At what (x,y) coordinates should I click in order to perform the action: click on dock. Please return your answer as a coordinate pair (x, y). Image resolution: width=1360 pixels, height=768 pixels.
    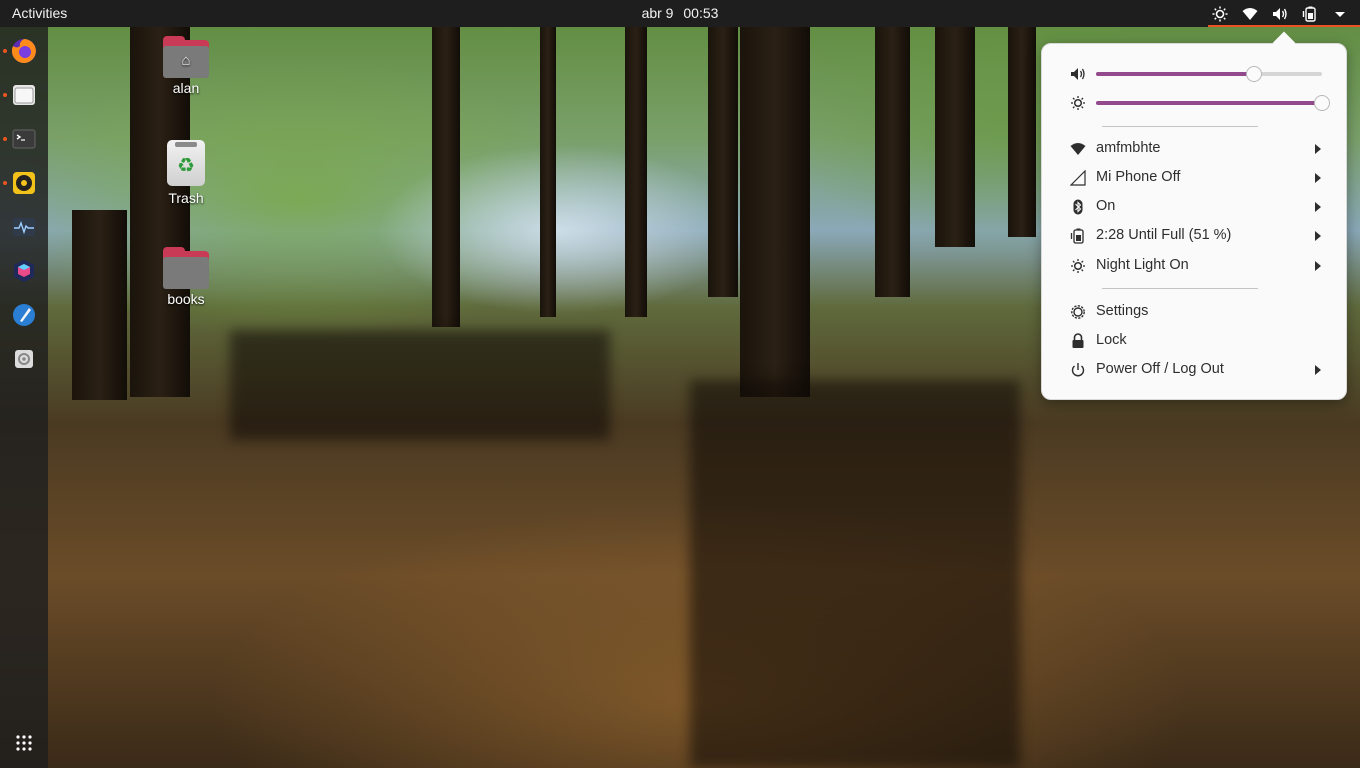
    Looking at the image, I should click on (24, 397).